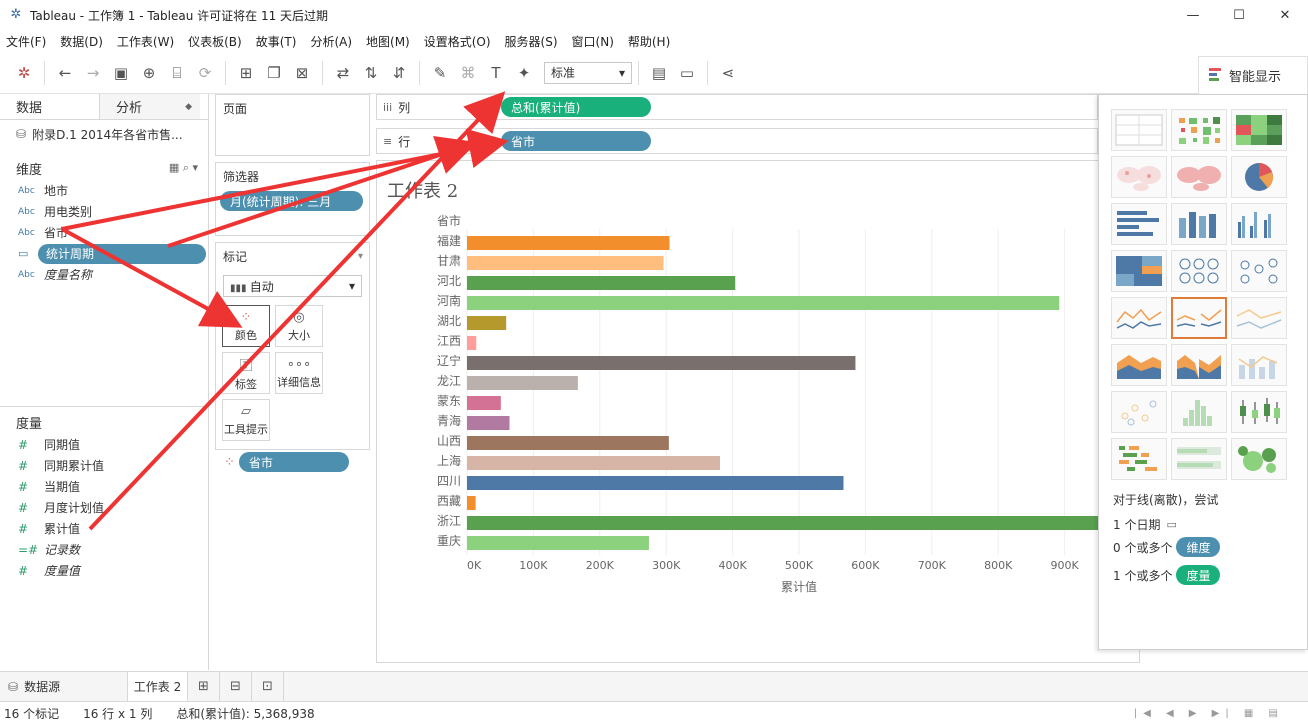 The height and width of the screenshot is (725, 1308). Describe the element at coordinates (246, 326) in the screenshot. I see `color-button: ⁘ 颜色` at that location.